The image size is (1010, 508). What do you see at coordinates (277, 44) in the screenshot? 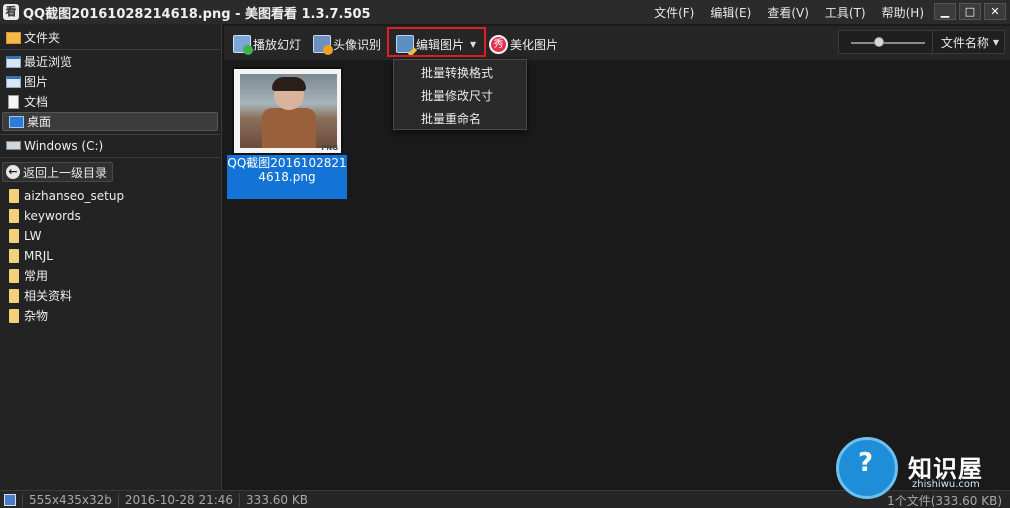
I see `slideshow-label: 播放幻灯` at bounding box center [277, 44].